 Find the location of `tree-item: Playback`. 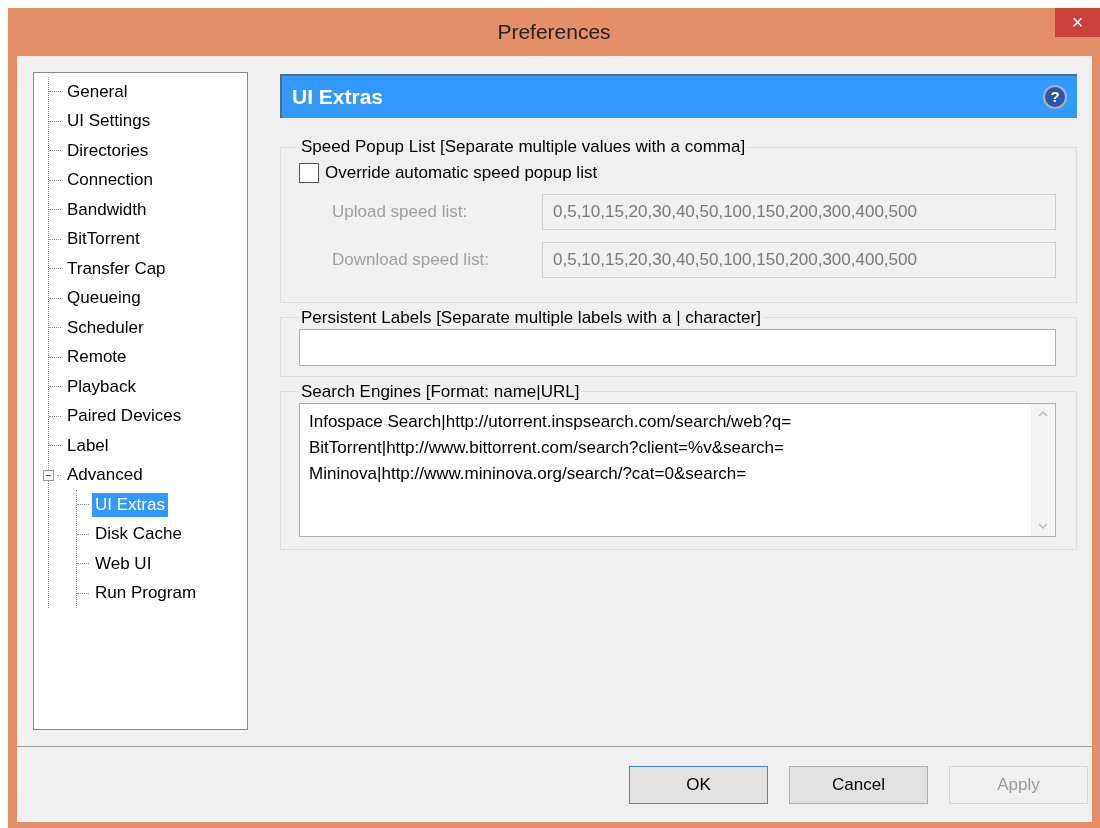

tree-item: Playback is located at coordinates (101, 386).